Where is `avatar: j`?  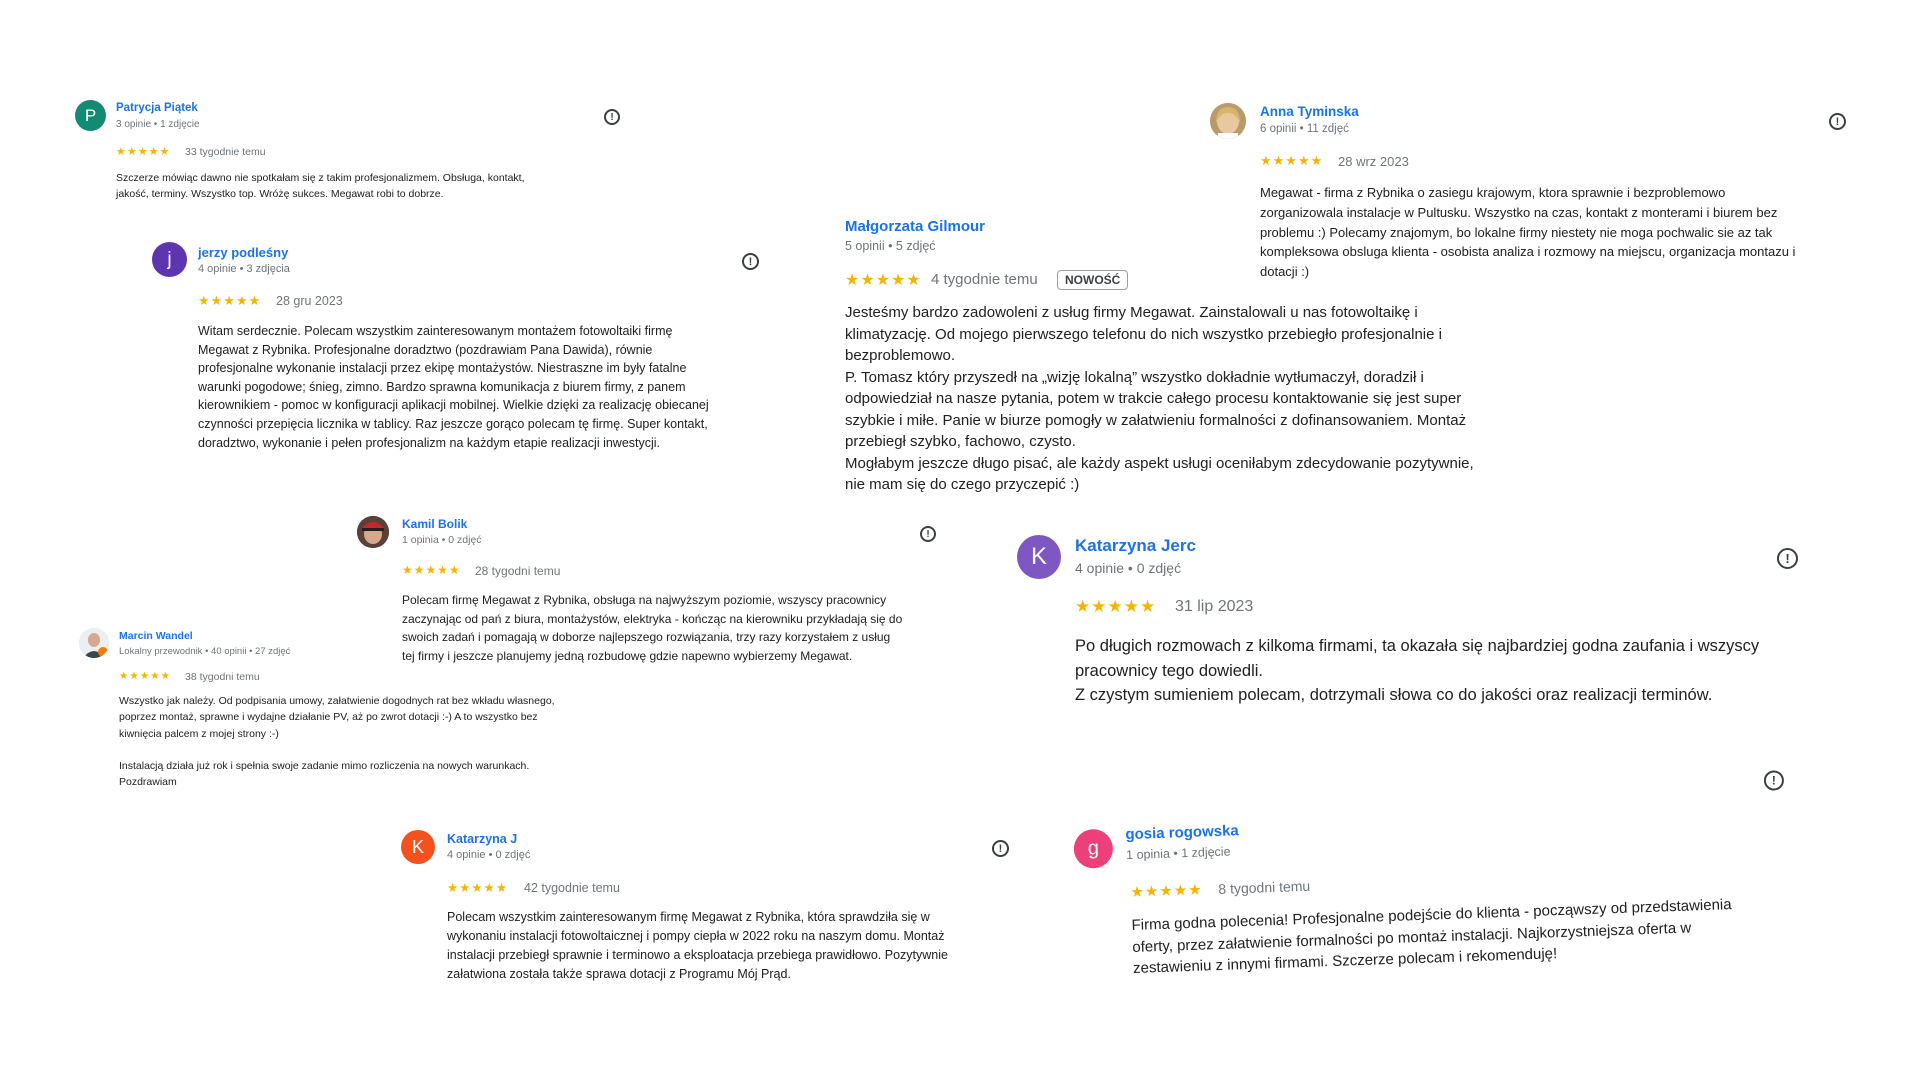
avatar: j is located at coordinates (169, 259).